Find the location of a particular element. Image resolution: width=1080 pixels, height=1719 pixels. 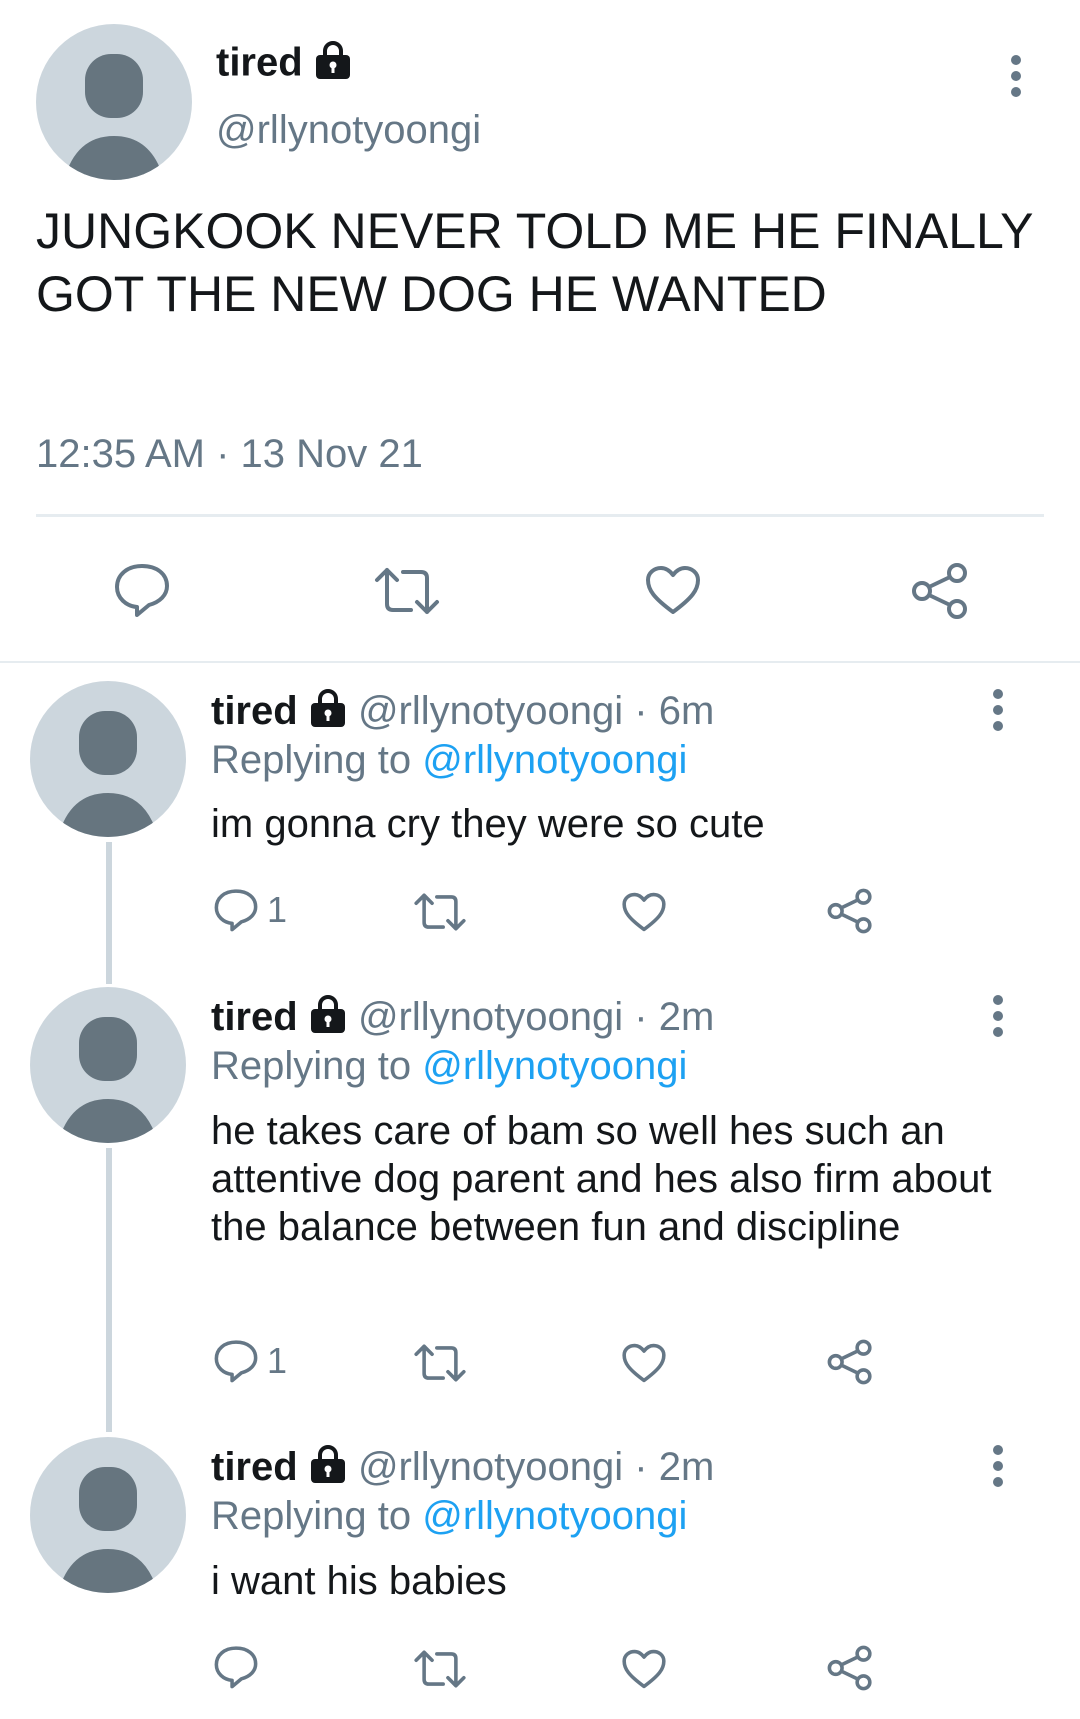

divider is located at coordinates (540, 515).